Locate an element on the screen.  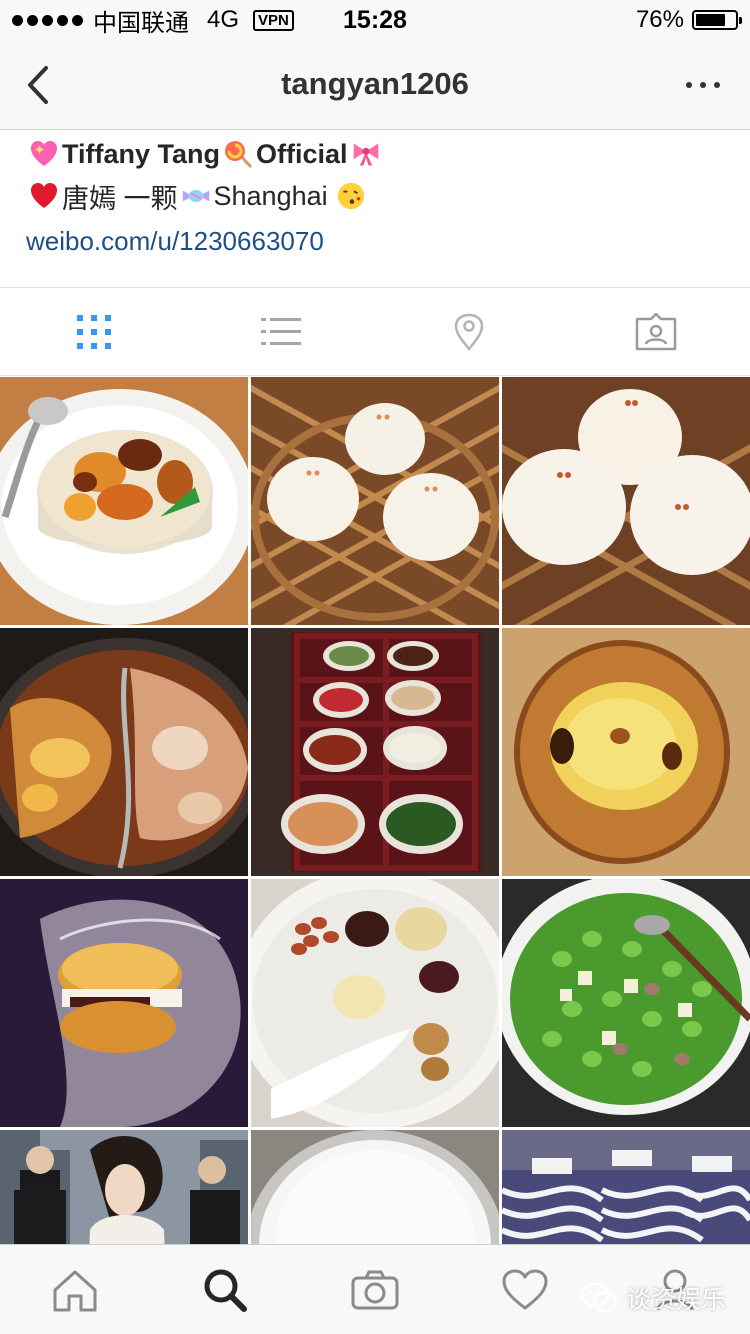
steamed-buns-photo is located at coordinates (375, 501).